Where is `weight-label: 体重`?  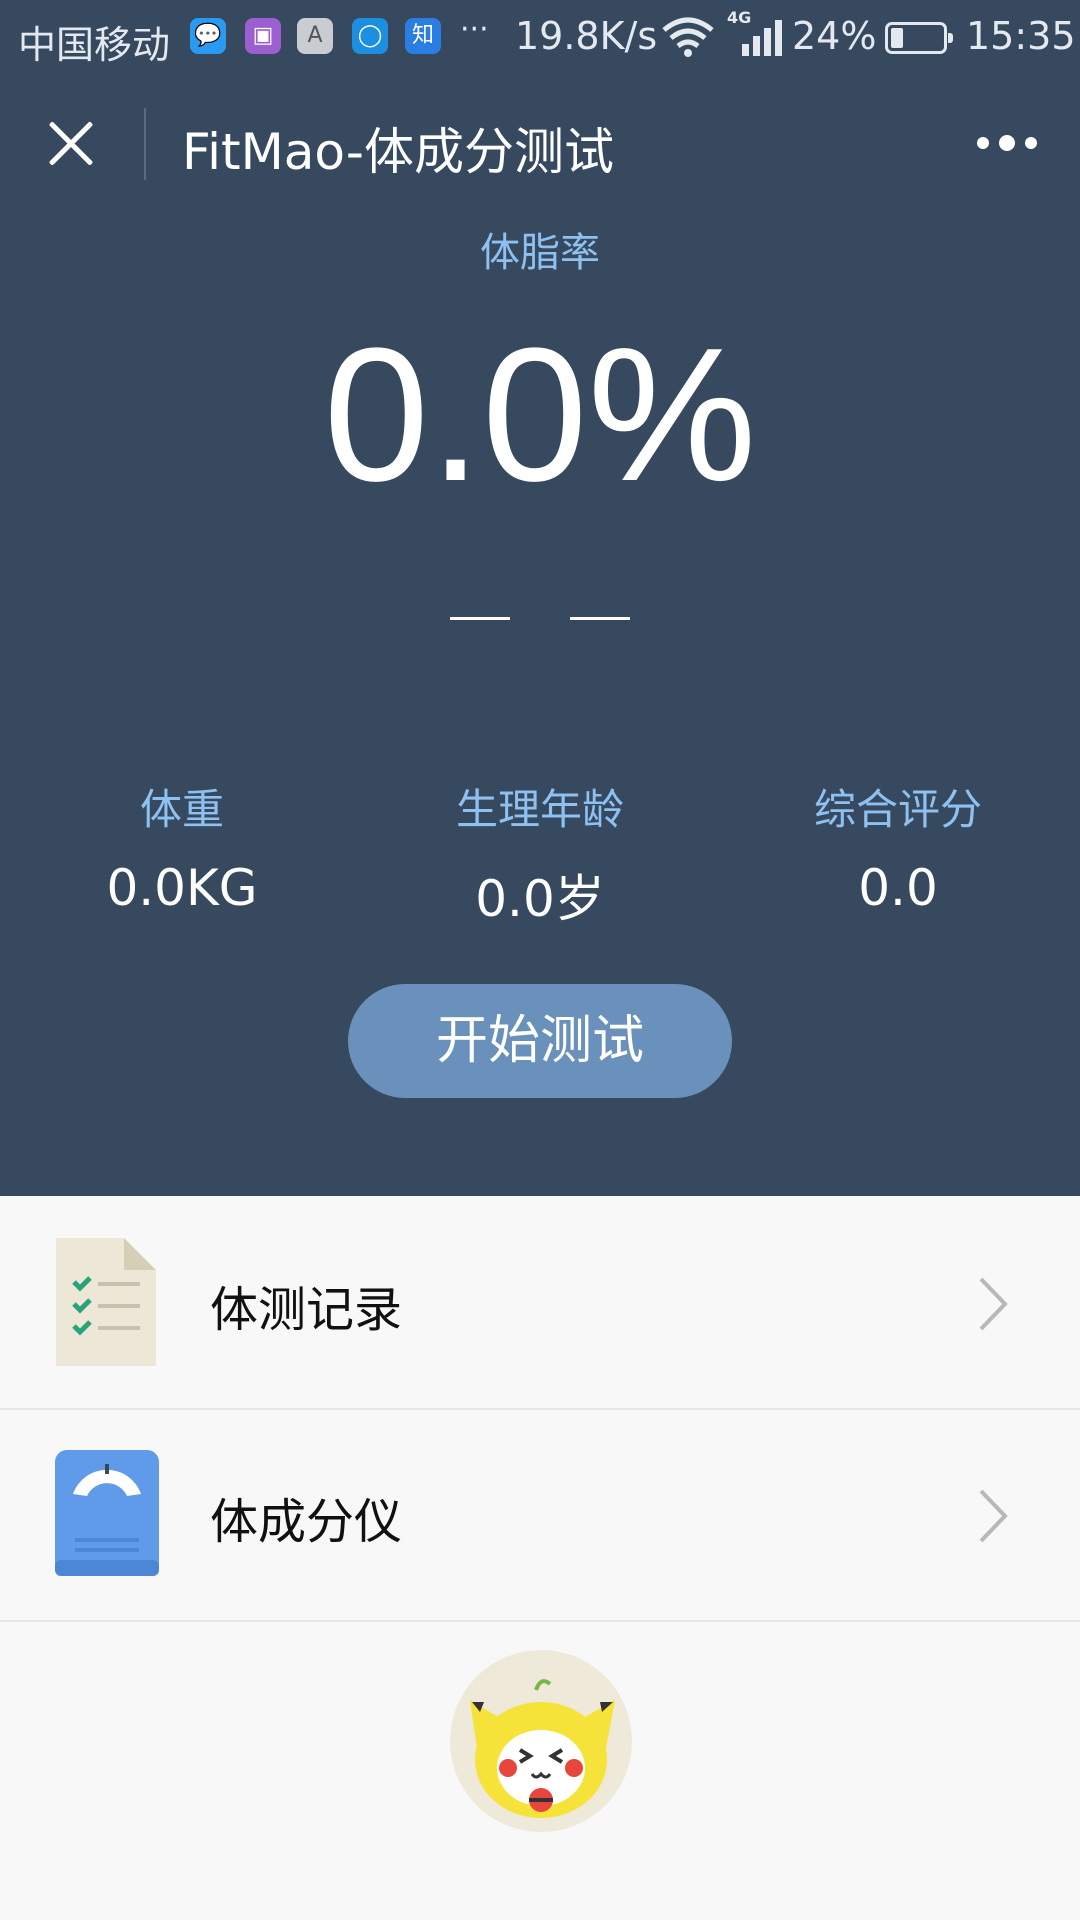 weight-label: 体重 is located at coordinates (181, 809).